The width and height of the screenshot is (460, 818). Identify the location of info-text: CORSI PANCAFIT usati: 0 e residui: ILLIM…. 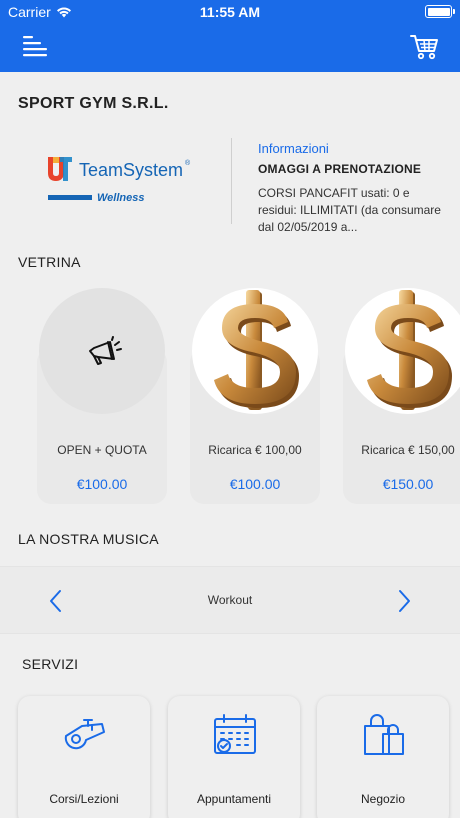
(349, 210).